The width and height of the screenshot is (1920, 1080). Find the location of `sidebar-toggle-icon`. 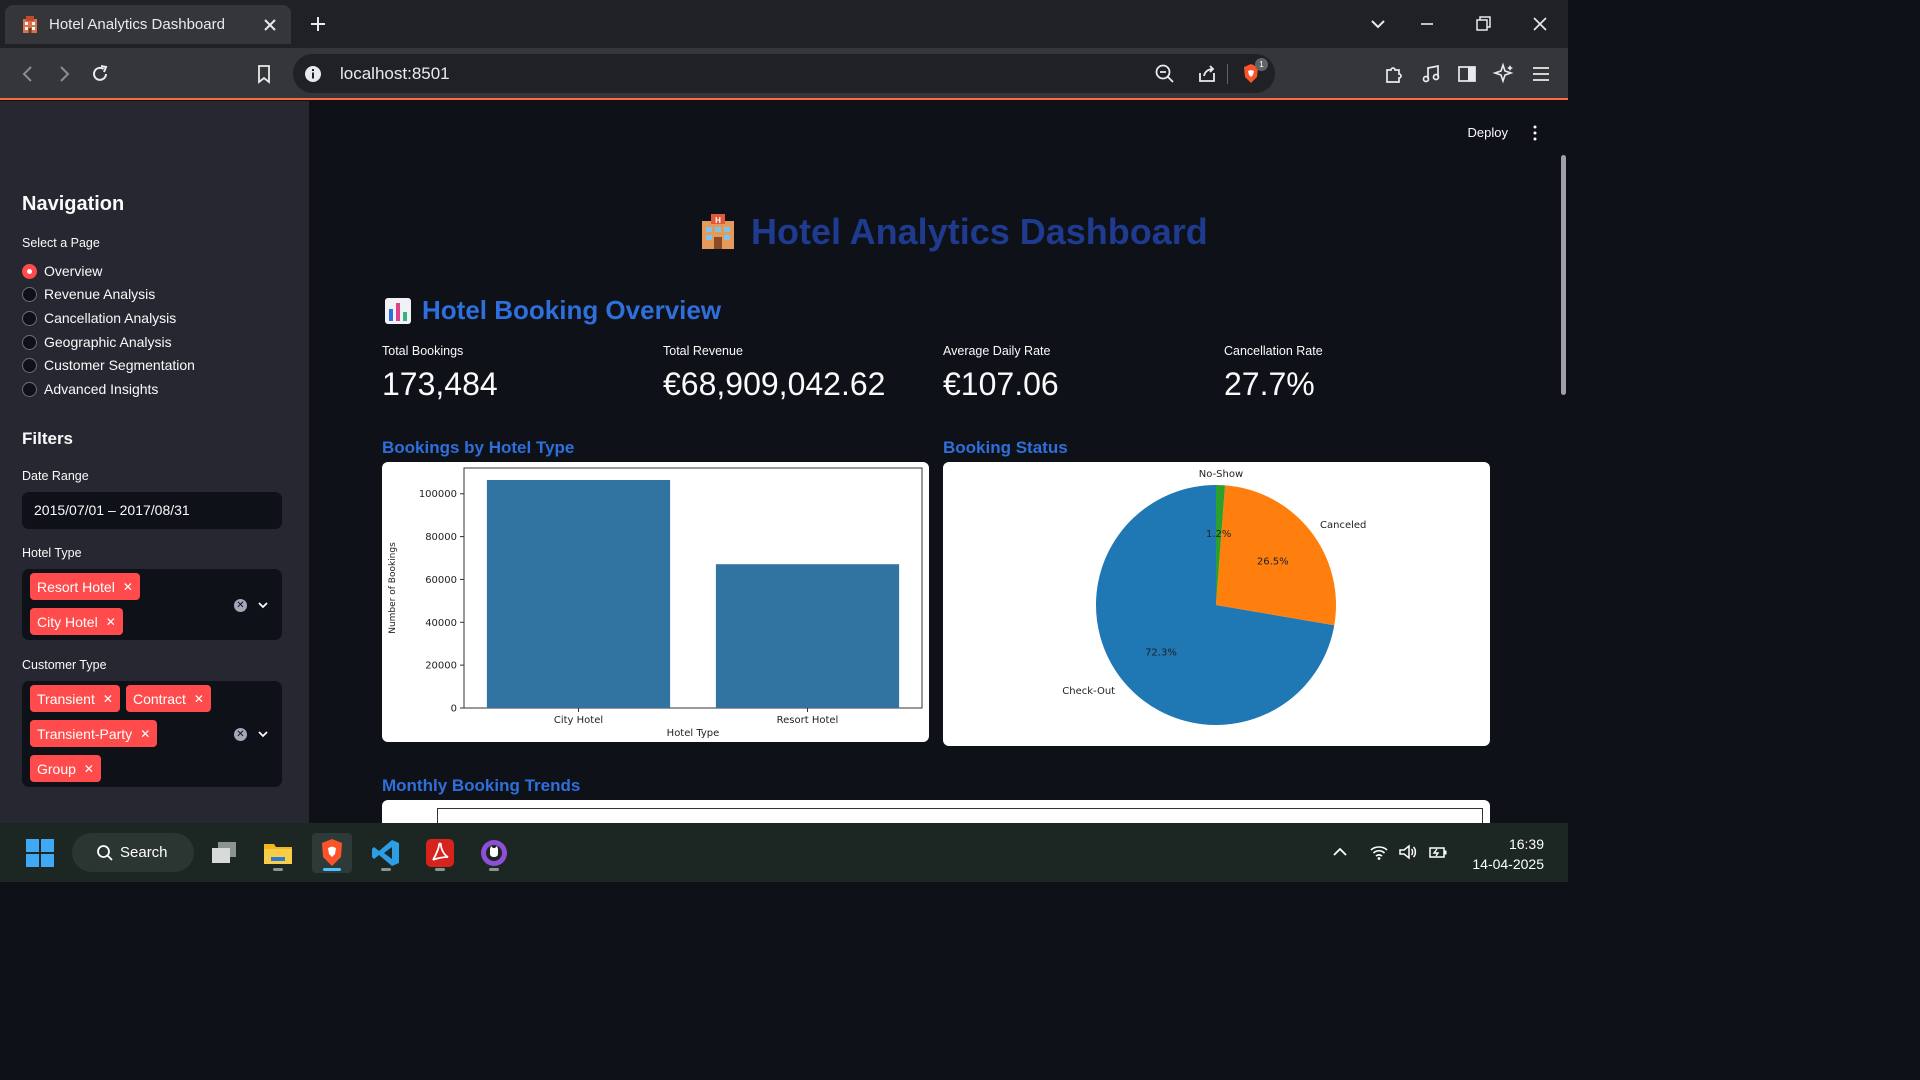

sidebar-toggle-icon is located at coordinates (1467, 74).